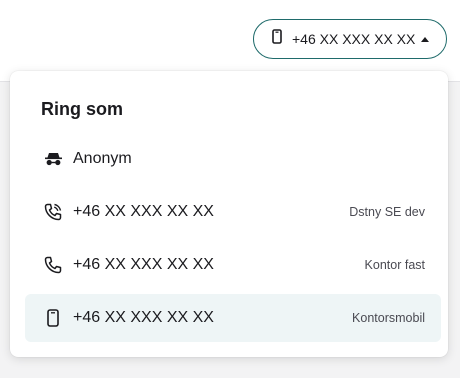  Describe the element at coordinates (425, 39) in the screenshot. I see `caret-up-icon` at that location.